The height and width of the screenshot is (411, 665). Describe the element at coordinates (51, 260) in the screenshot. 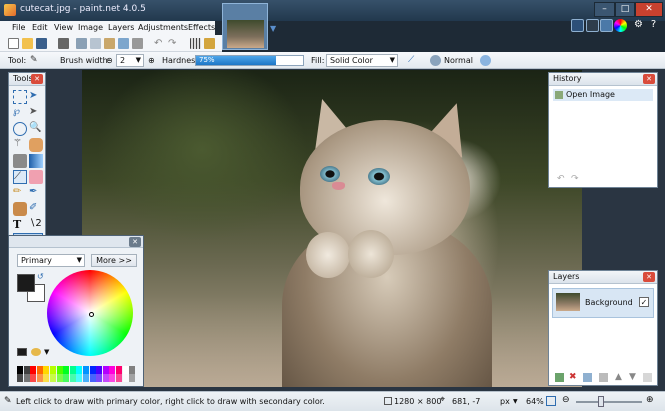

I see `primary-secondary-combo: Primary ▼` at that location.